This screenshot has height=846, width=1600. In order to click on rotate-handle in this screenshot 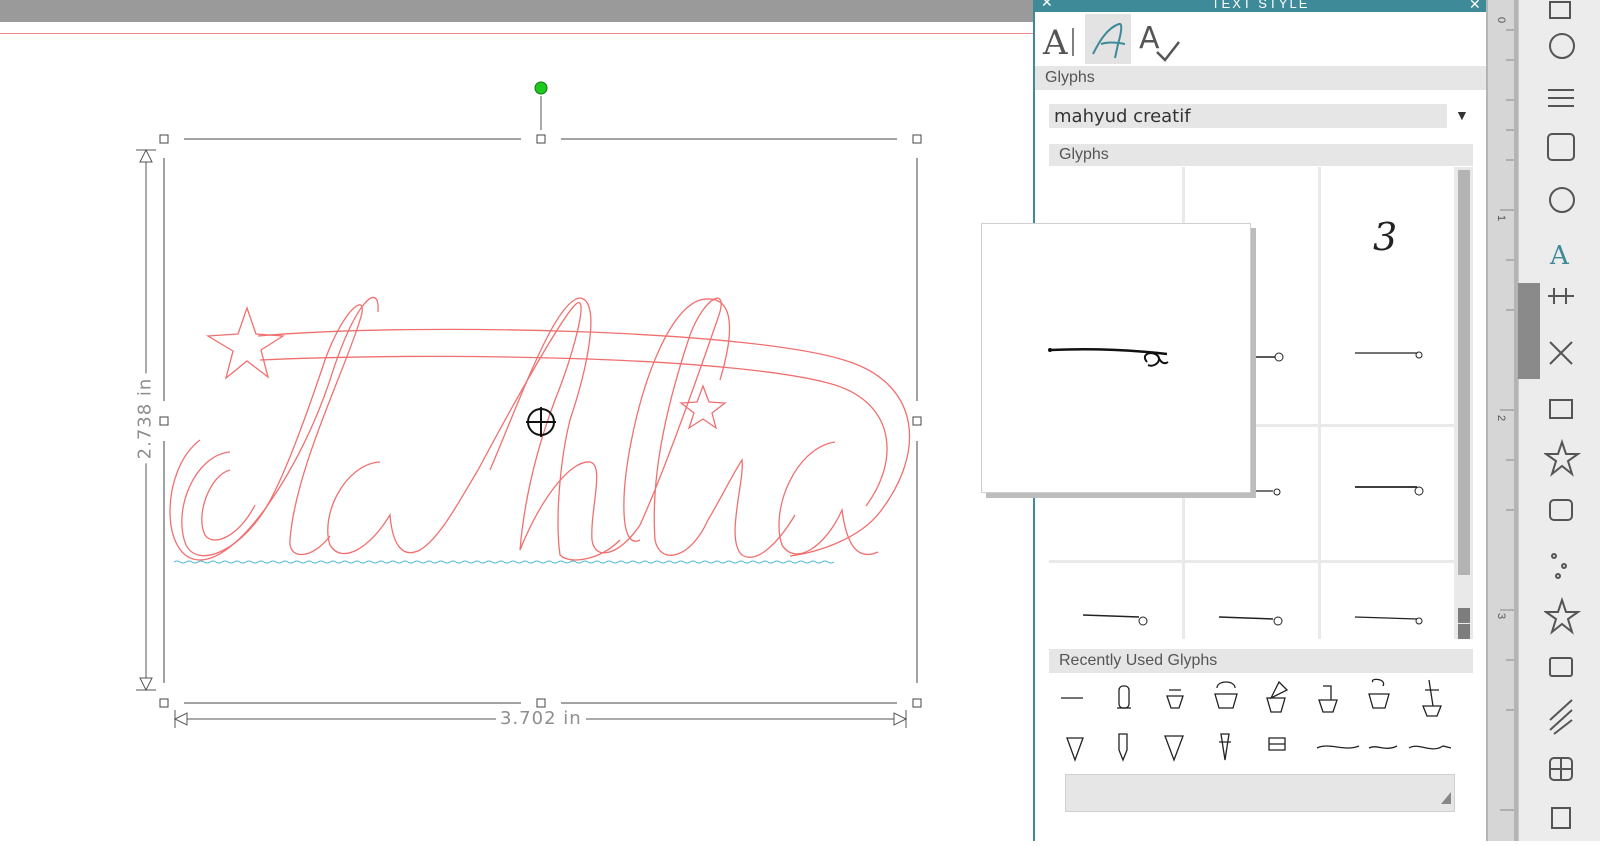, I will do `click(541, 88)`.